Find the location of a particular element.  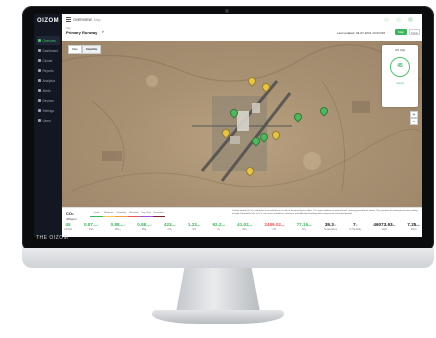

sidebar-item-reports: Reports is located at coordinates (48, 70).